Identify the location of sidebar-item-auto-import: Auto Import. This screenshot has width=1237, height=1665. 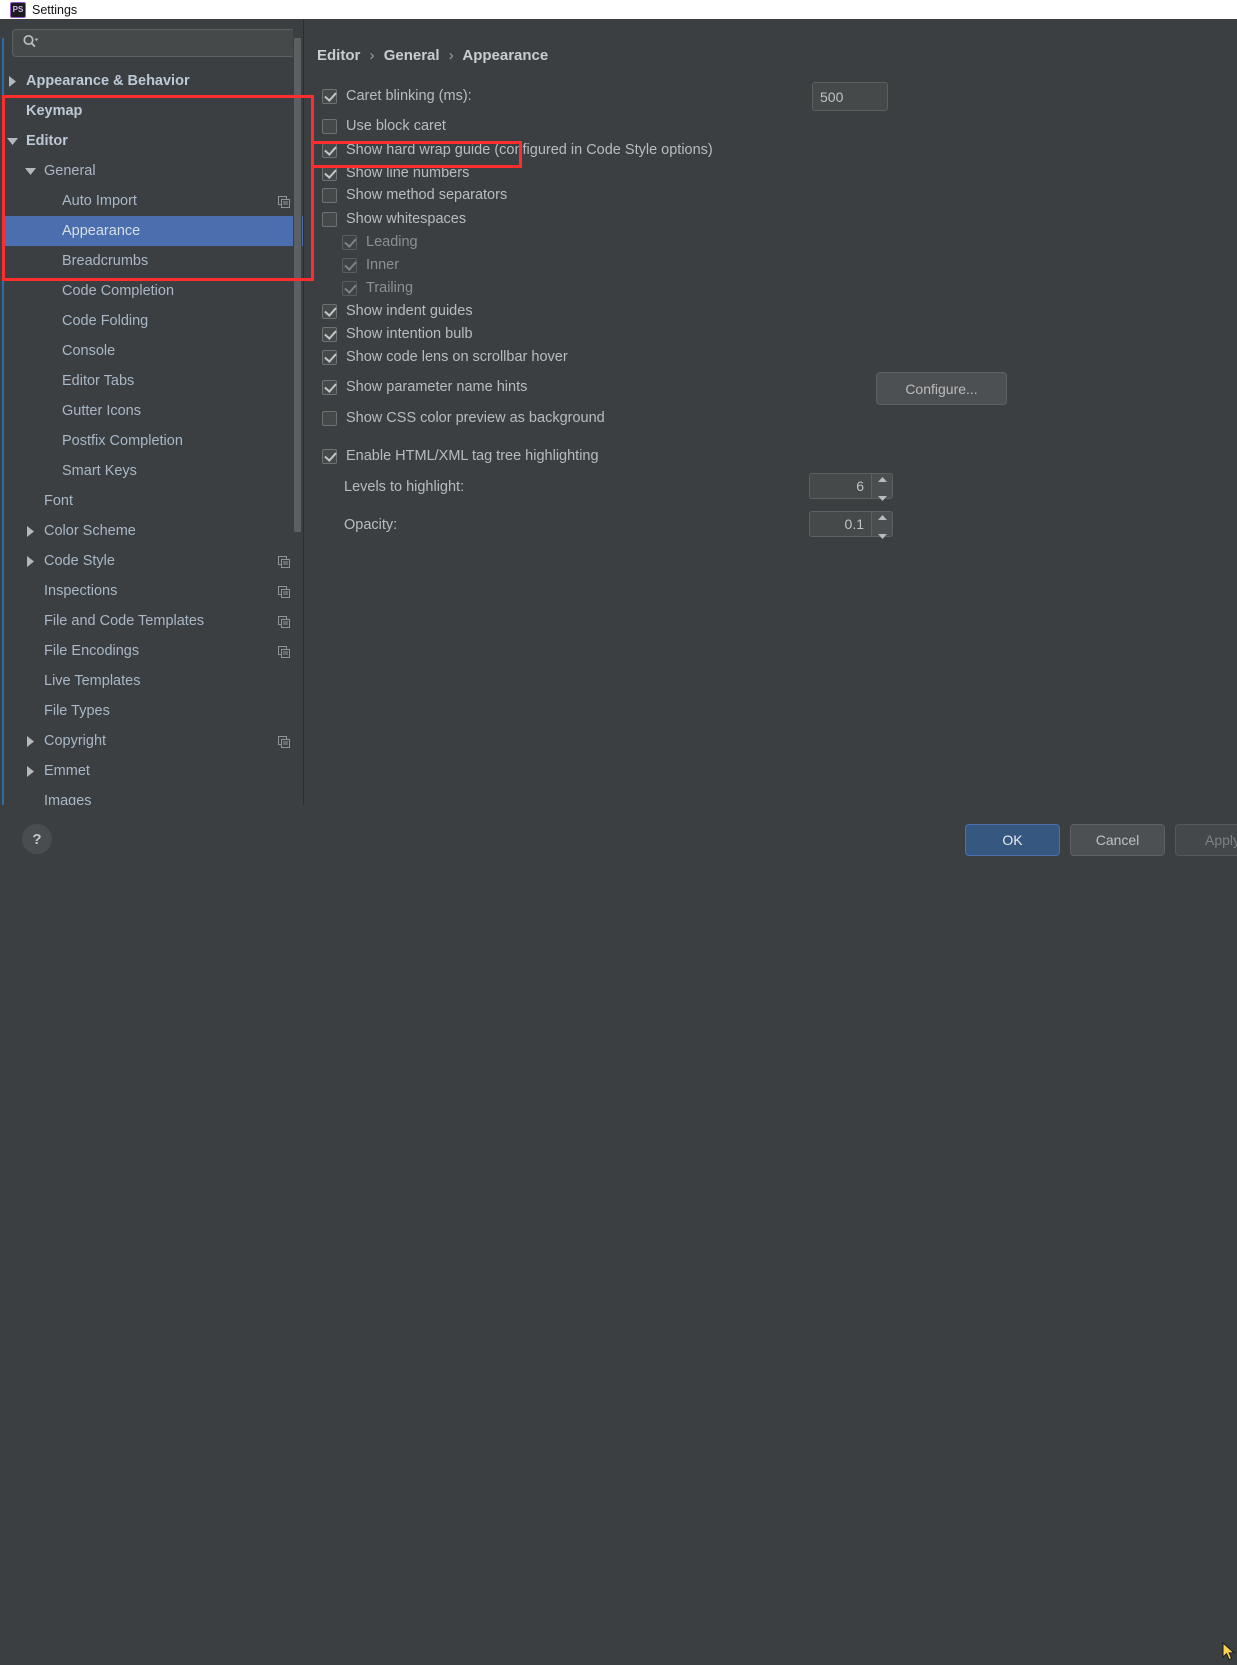
(154, 201).